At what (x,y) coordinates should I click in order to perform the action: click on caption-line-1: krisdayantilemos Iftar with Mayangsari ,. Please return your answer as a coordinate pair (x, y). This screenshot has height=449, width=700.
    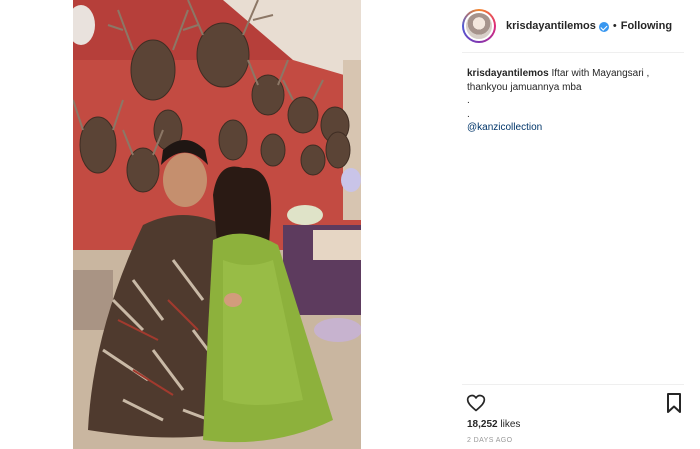
    Looking at the image, I should click on (575, 74).